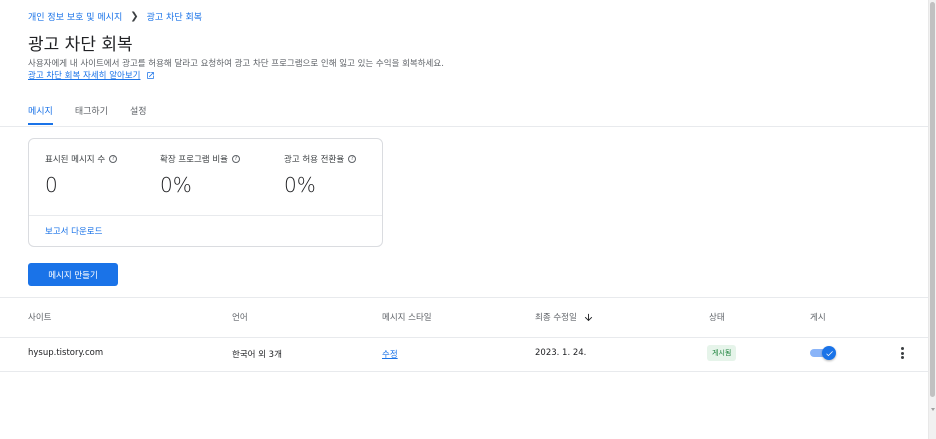 Image resolution: width=936 pixels, height=439 pixels. What do you see at coordinates (174, 16) in the screenshot?
I see `breadcrumb-current-link: 광고 차단 회복` at bounding box center [174, 16].